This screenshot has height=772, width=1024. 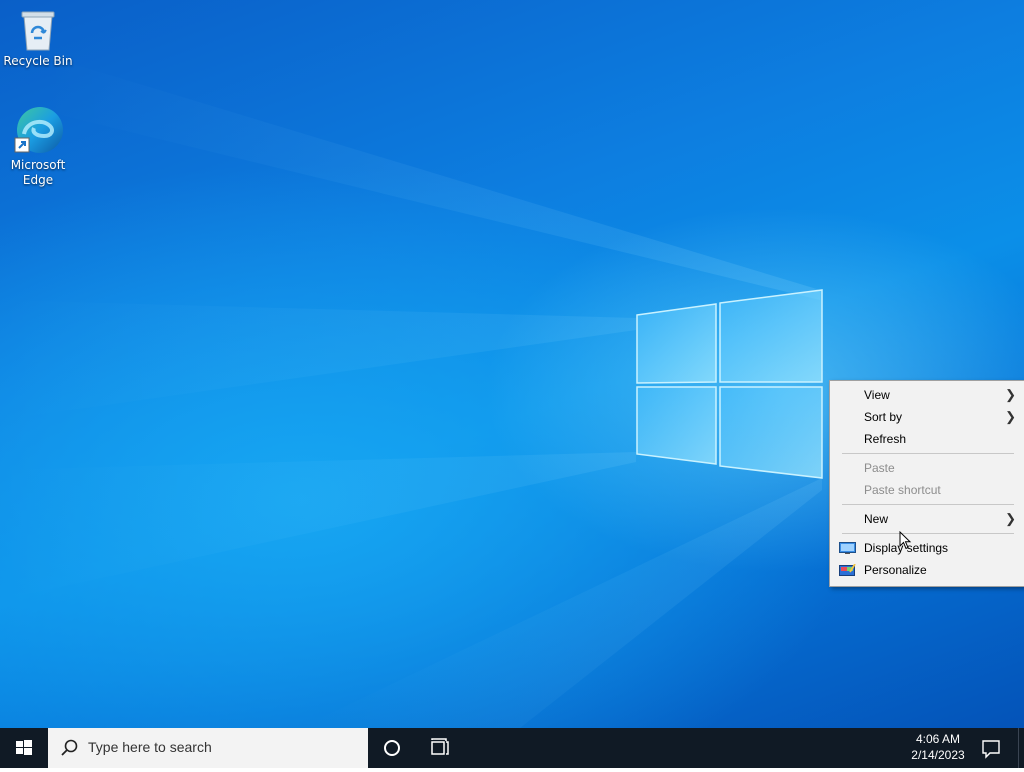 I want to click on menu-item-personalize: Personalize, so click(x=927, y=570).